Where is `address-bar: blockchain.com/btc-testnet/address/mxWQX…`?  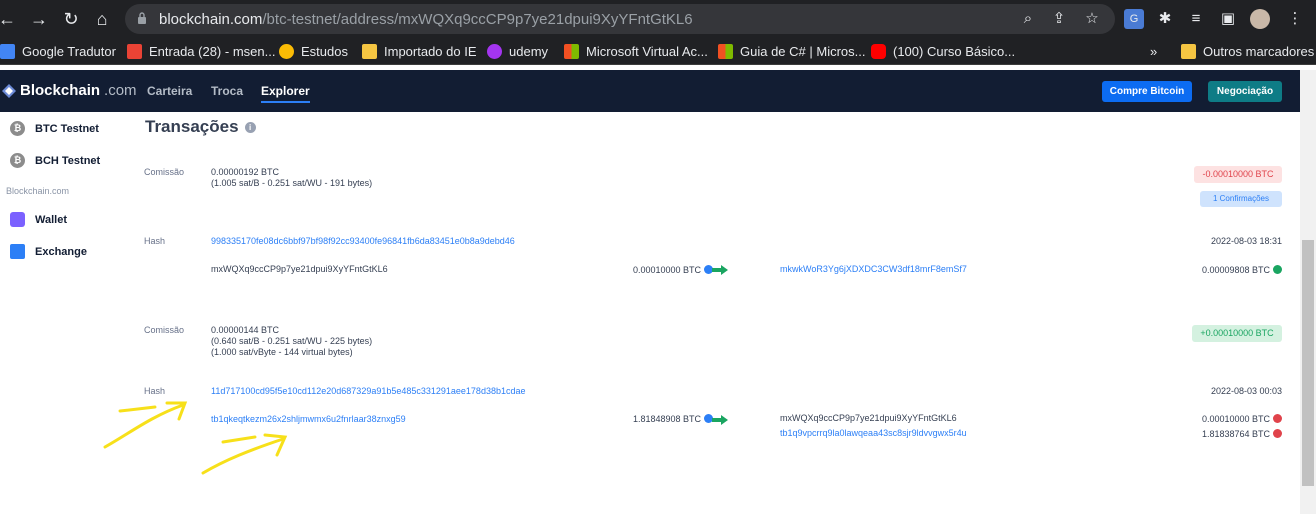
address-bar: blockchain.com/btc-testnet/address/mxWQX… is located at coordinates (620, 19).